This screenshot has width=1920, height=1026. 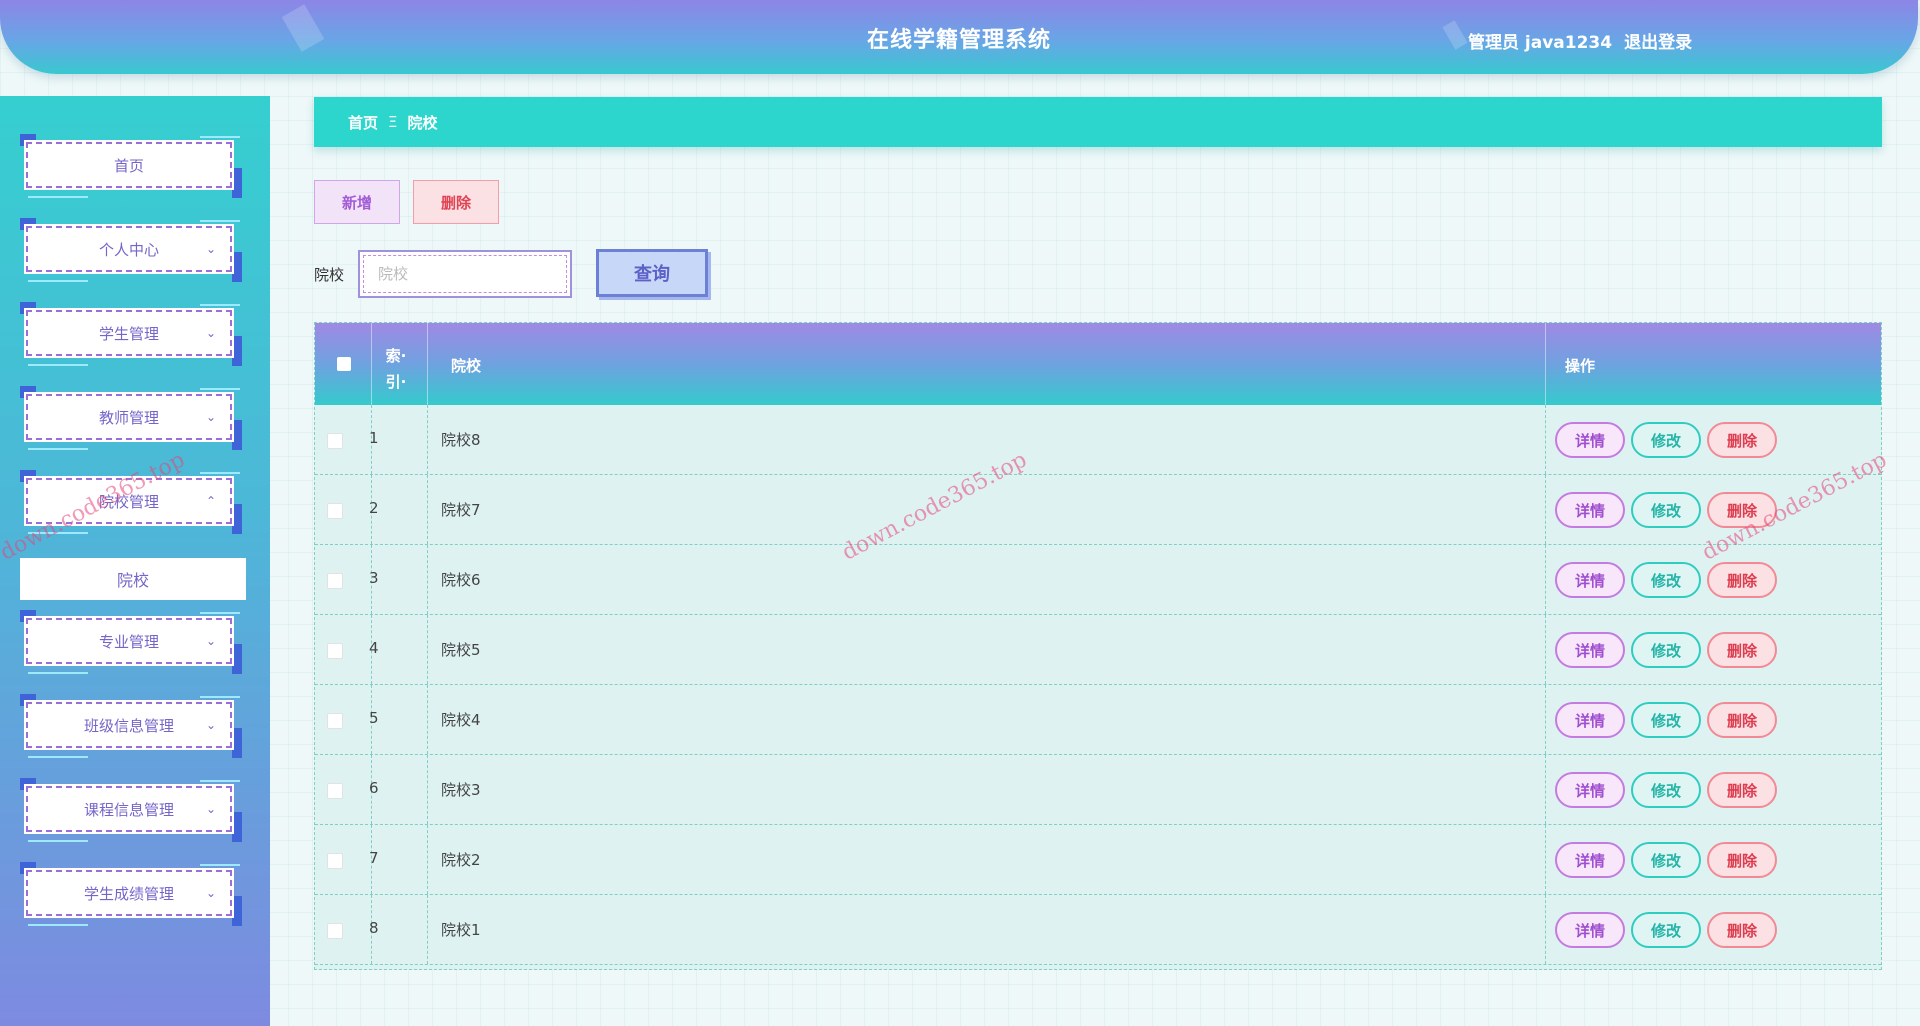 I want to click on sidebar-item-frame: 个人中心 ⌄, so click(x=129, y=249).